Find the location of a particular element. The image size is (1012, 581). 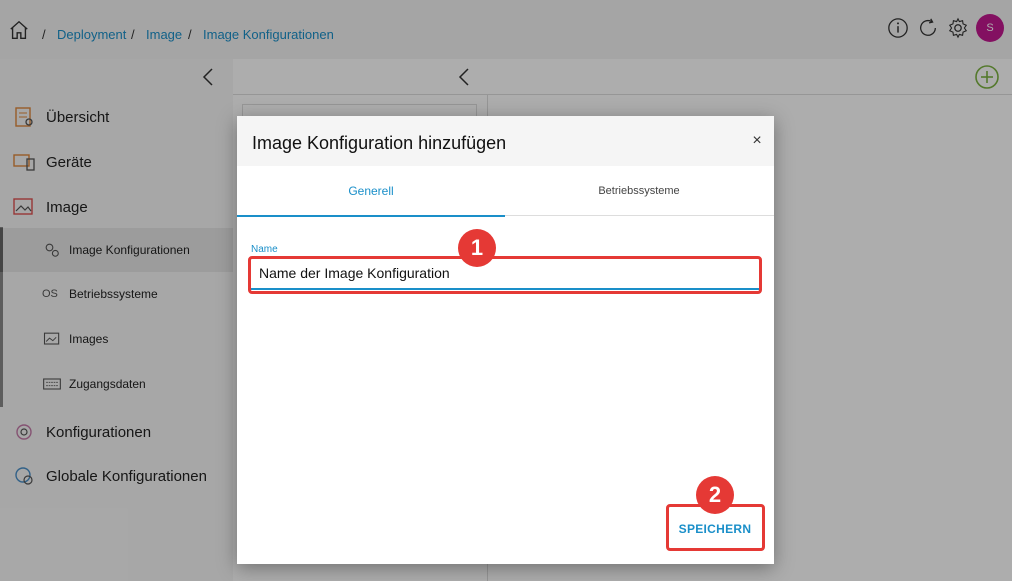

dialog-tabs: Generell Betriebssysteme is located at coordinates (505, 191).